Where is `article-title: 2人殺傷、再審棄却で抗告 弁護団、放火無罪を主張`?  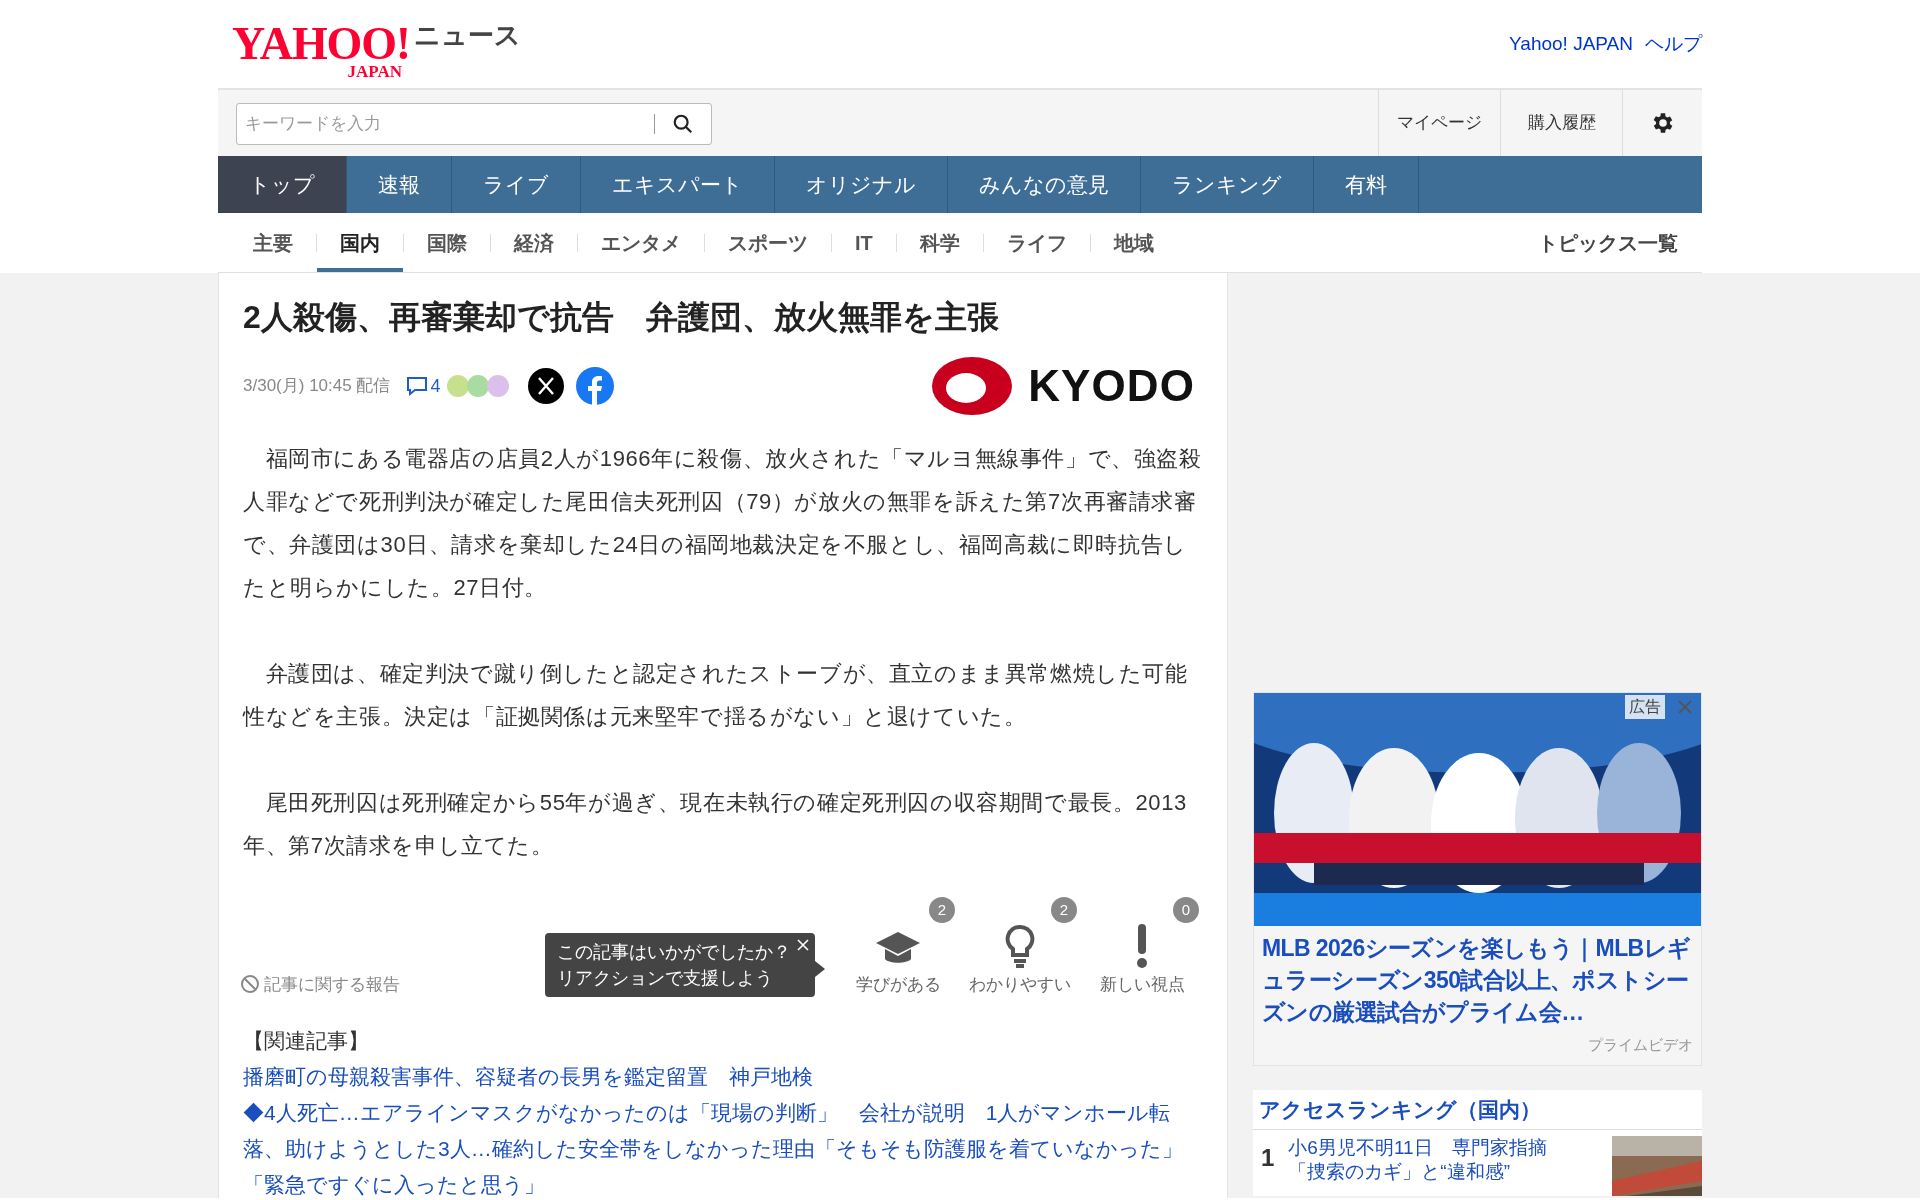 article-title: 2人殺傷、再審棄却で抗告 弁護団、放火無罪を主張 is located at coordinates (621, 317).